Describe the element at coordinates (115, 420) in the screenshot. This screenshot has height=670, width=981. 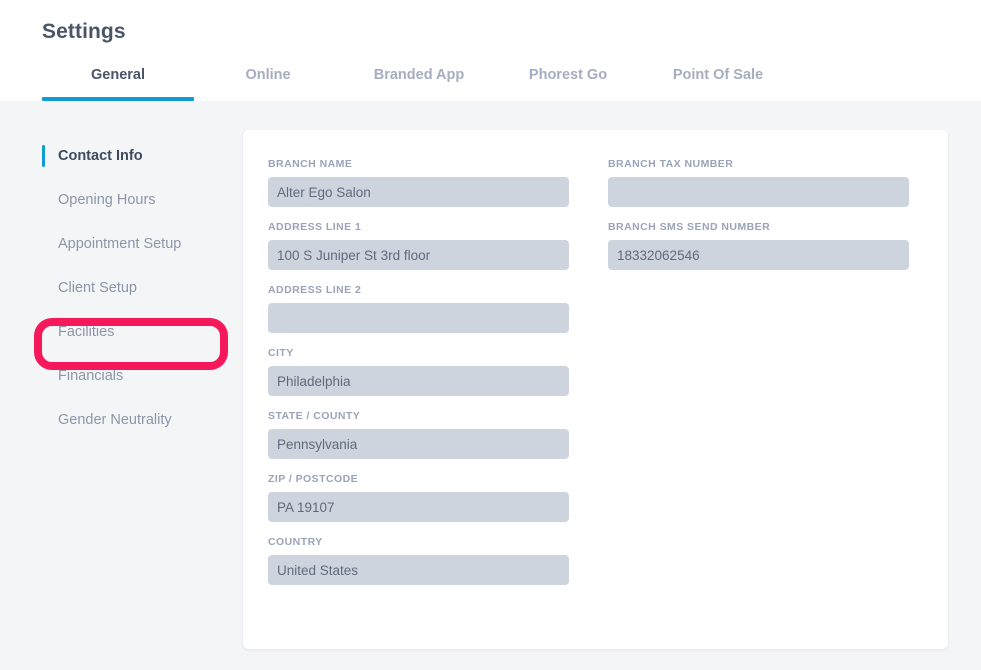
I see `sidebar-item-label: Gender Neutrality` at that location.